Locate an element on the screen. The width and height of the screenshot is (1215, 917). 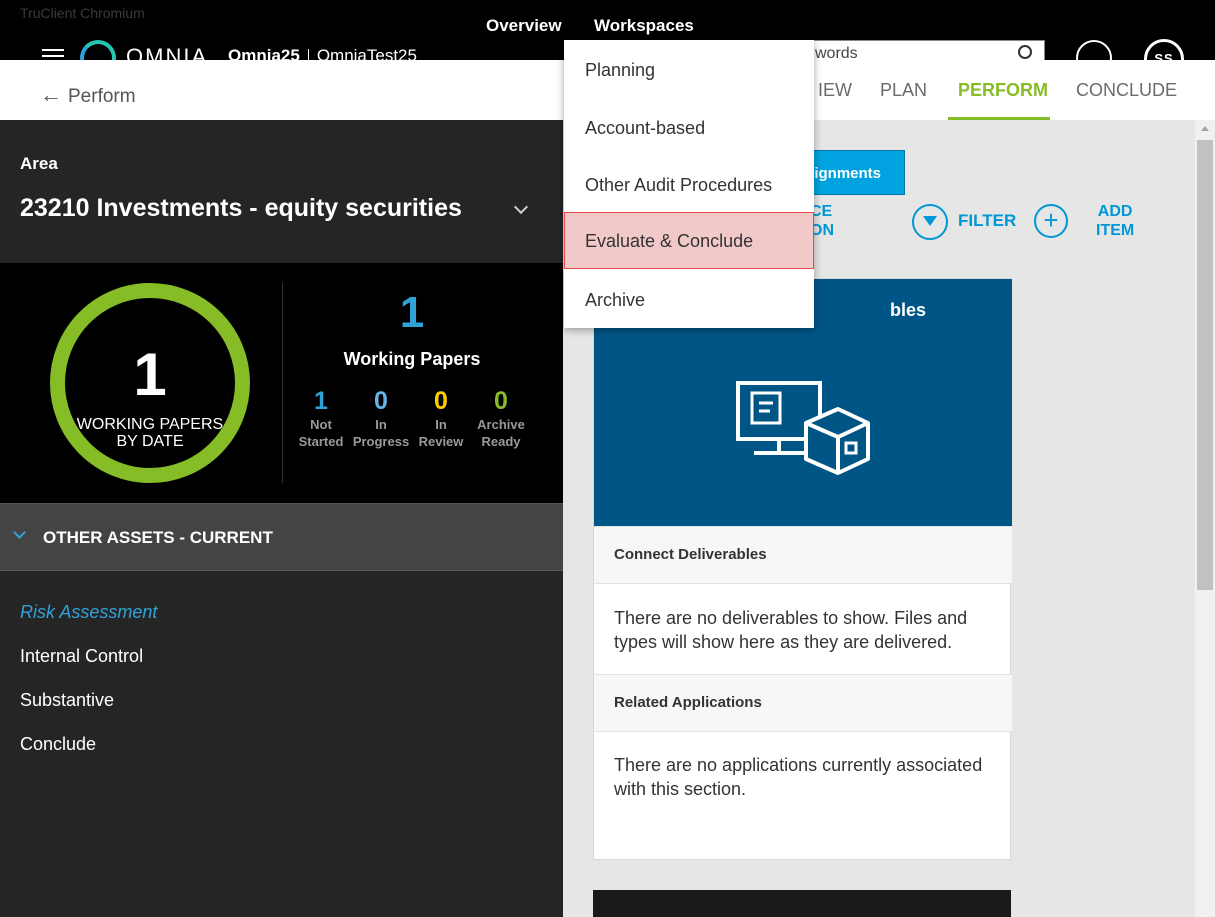
deliverables-icon is located at coordinates (803, 428).